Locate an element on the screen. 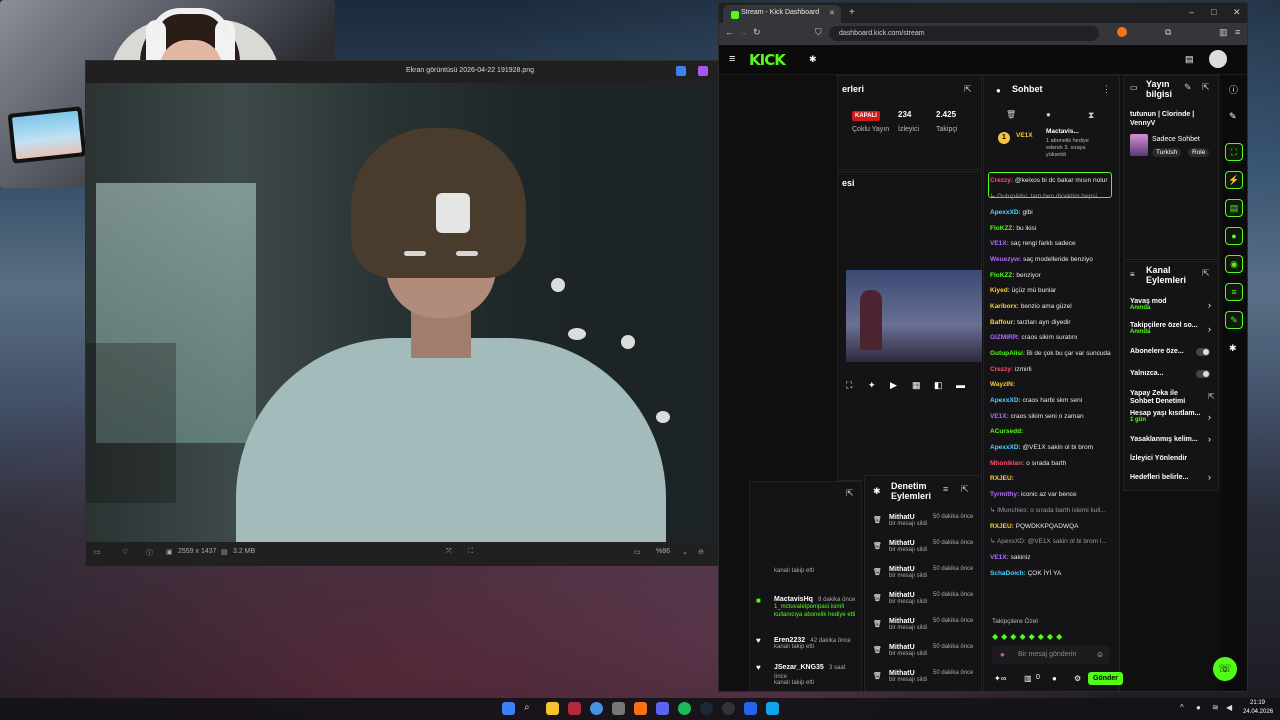 This screenshot has height=720, width=1280. steam-icon is located at coordinates (706, 708).